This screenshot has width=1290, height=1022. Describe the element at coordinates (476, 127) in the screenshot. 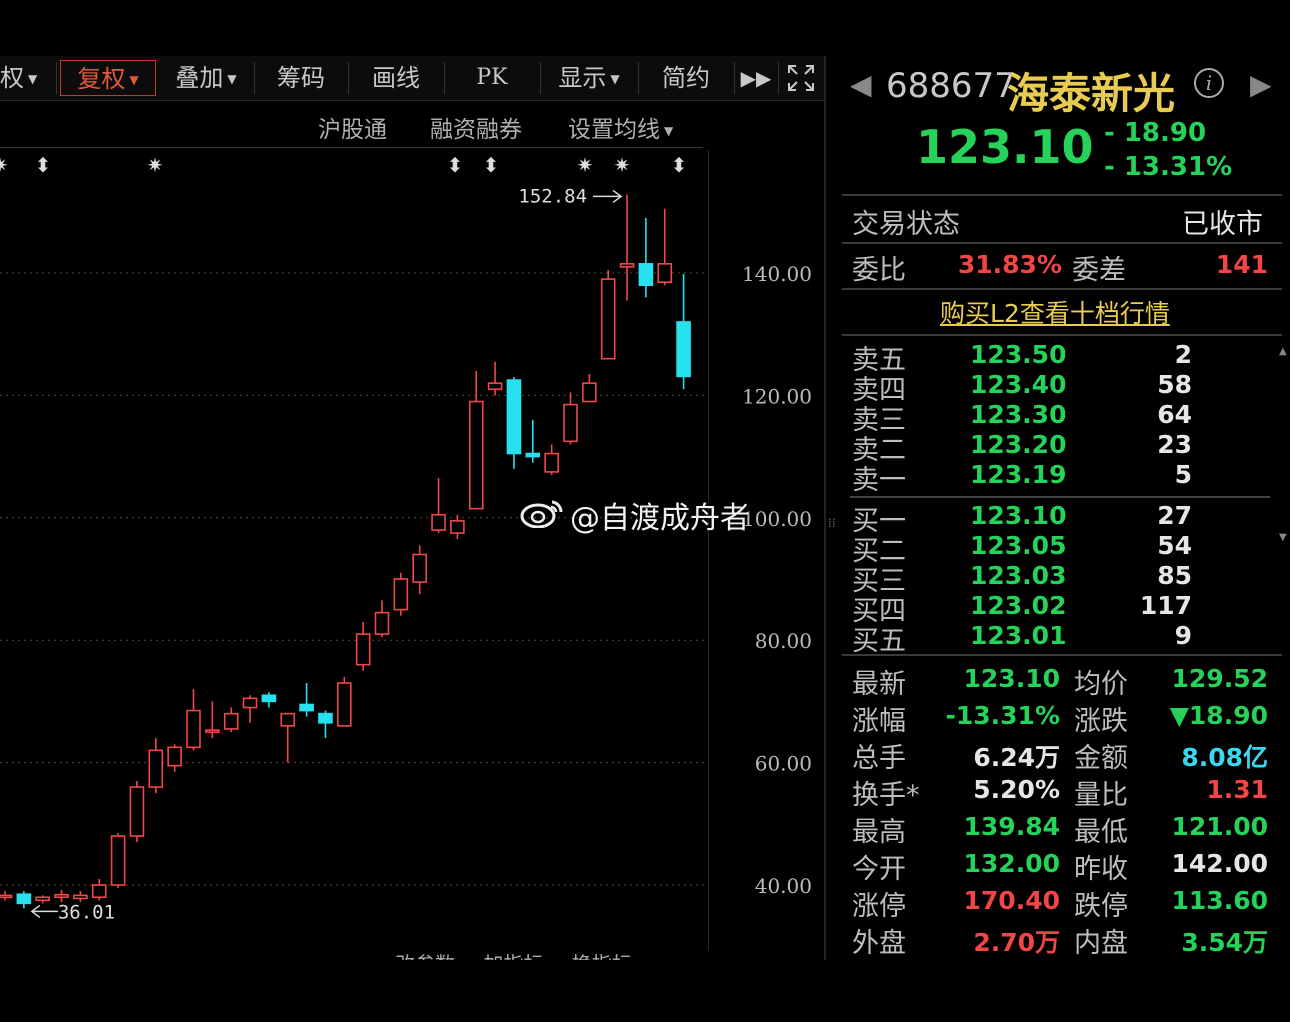

I see `margin-trading-link: 融资融券` at that location.